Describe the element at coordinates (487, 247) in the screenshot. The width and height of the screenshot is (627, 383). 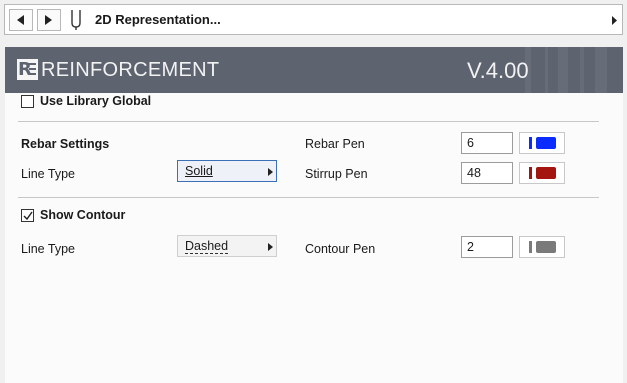
I see `contour-pen-input: 2` at that location.